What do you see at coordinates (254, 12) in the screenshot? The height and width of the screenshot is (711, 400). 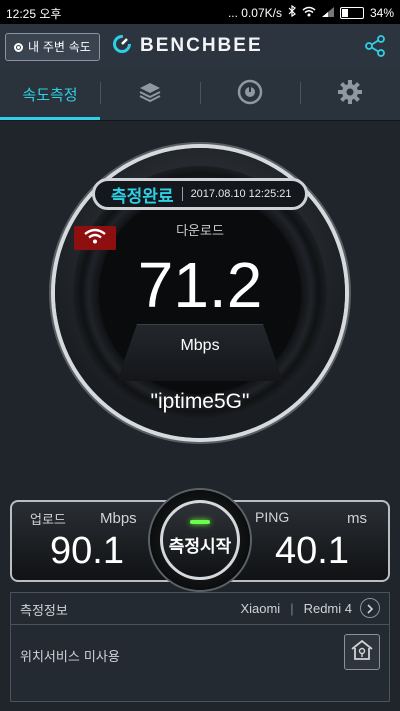 I see `network-speed: ... 0.07K/s` at bounding box center [254, 12].